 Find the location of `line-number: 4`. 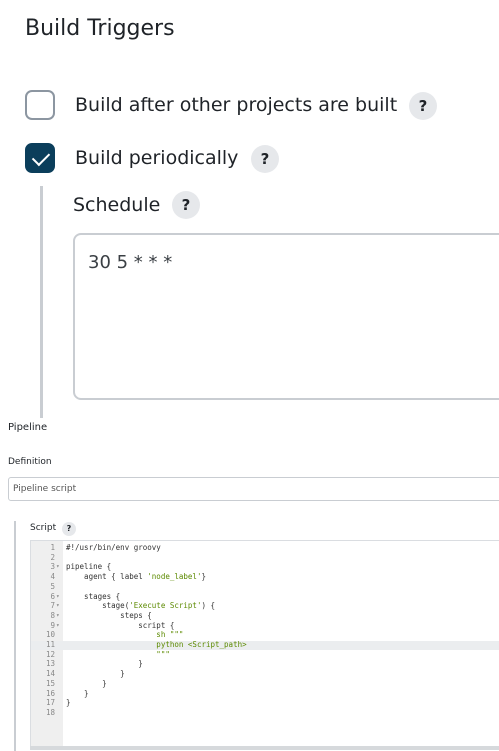

line-number: 4 is located at coordinates (52, 577).